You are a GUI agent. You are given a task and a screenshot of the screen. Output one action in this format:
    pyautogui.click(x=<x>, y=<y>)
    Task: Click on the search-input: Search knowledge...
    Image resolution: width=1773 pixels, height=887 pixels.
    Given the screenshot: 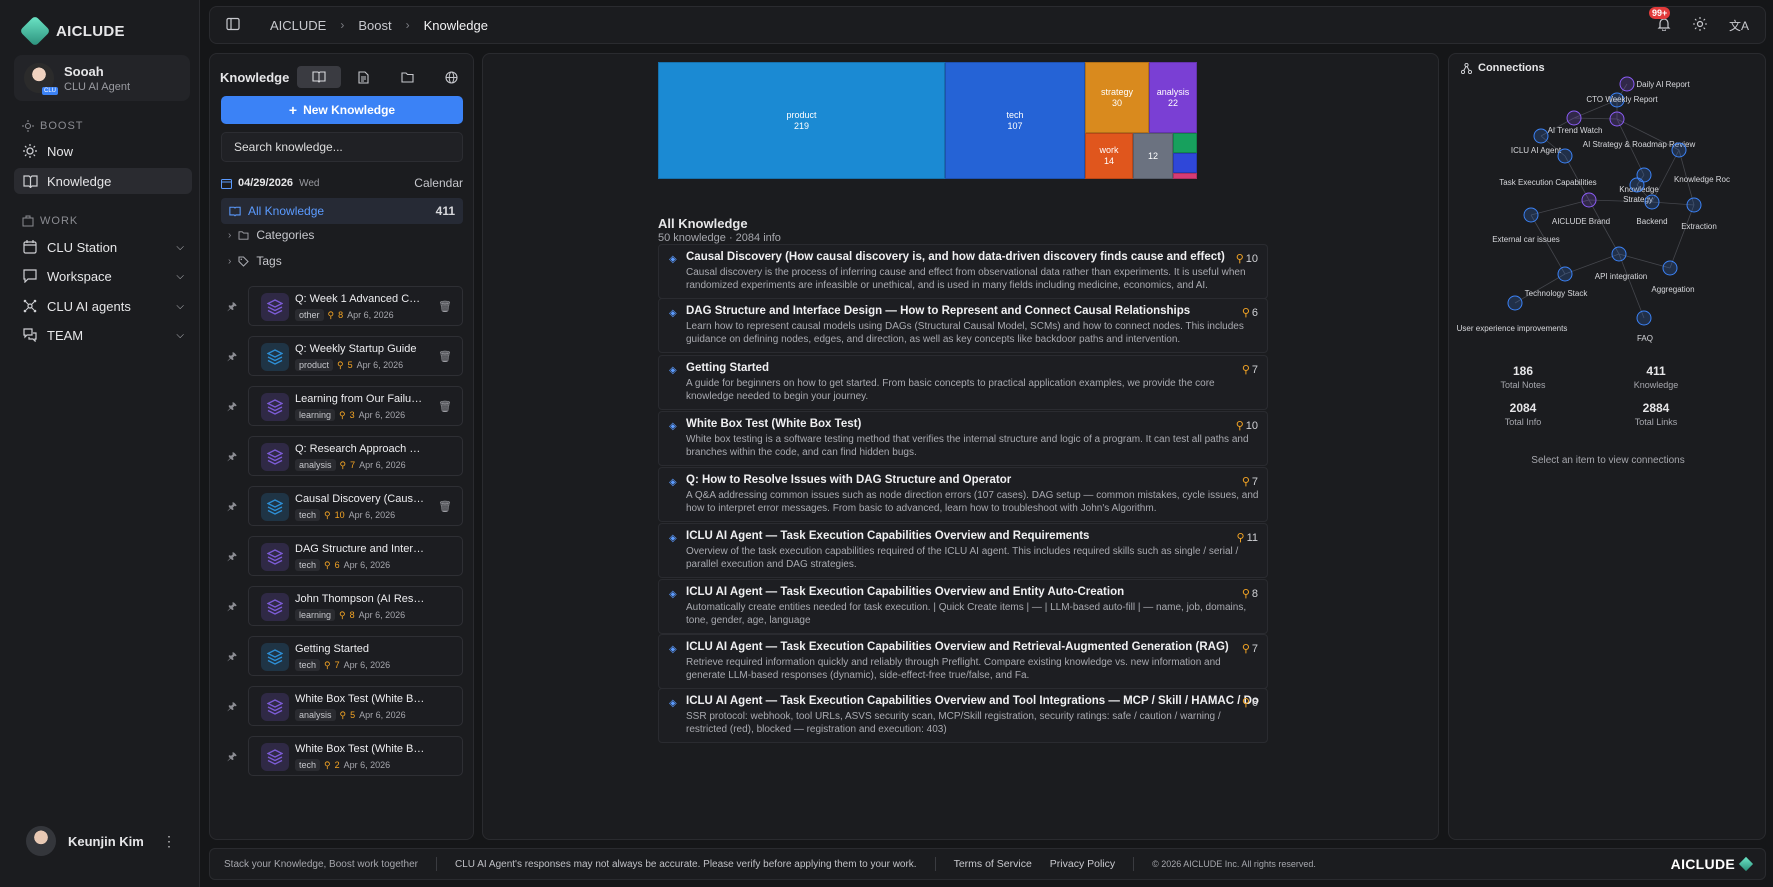 What is the action you would take?
    pyautogui.click(x=342, y=147)
    